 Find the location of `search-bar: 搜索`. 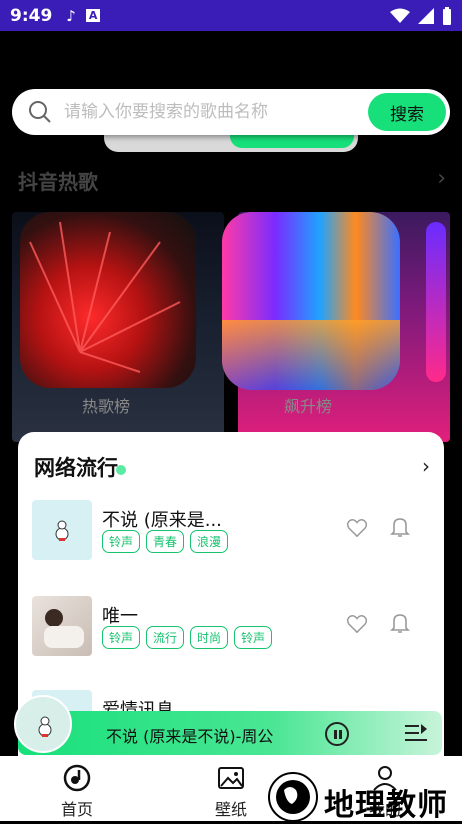

search-bar: 搜索 is located at coordinates (231, 112).